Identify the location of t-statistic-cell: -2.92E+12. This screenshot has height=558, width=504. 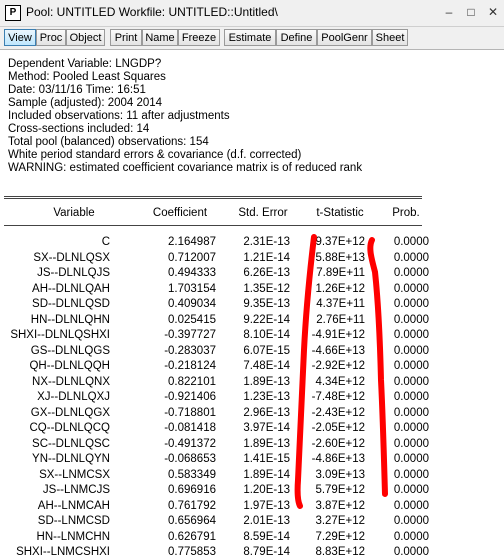
(338, 366).